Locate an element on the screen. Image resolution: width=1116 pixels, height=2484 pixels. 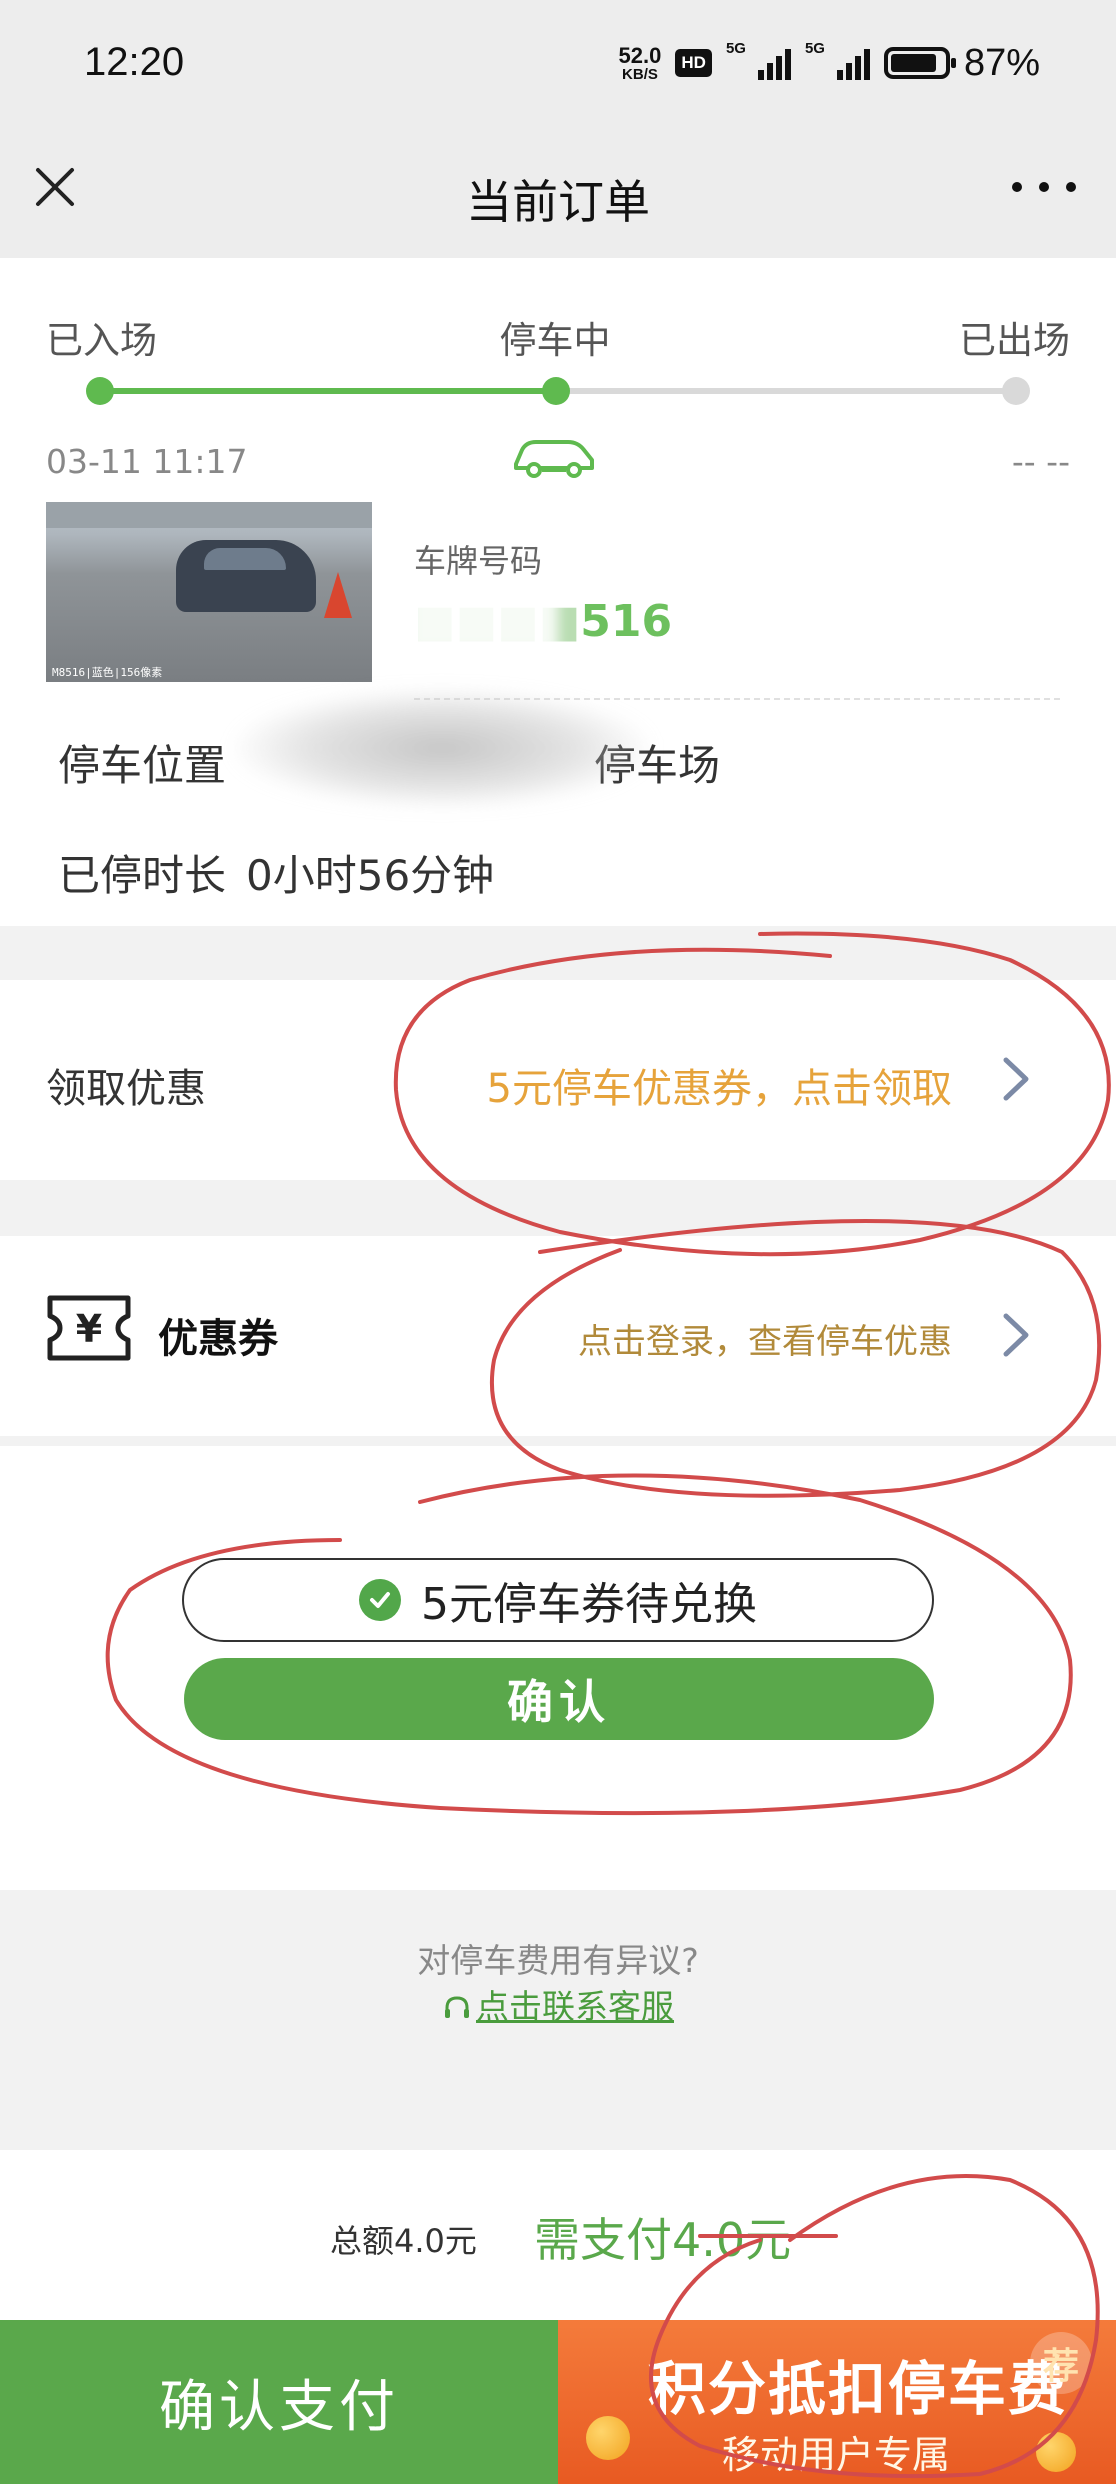
check-icon is located at coordinates (380, 1600).